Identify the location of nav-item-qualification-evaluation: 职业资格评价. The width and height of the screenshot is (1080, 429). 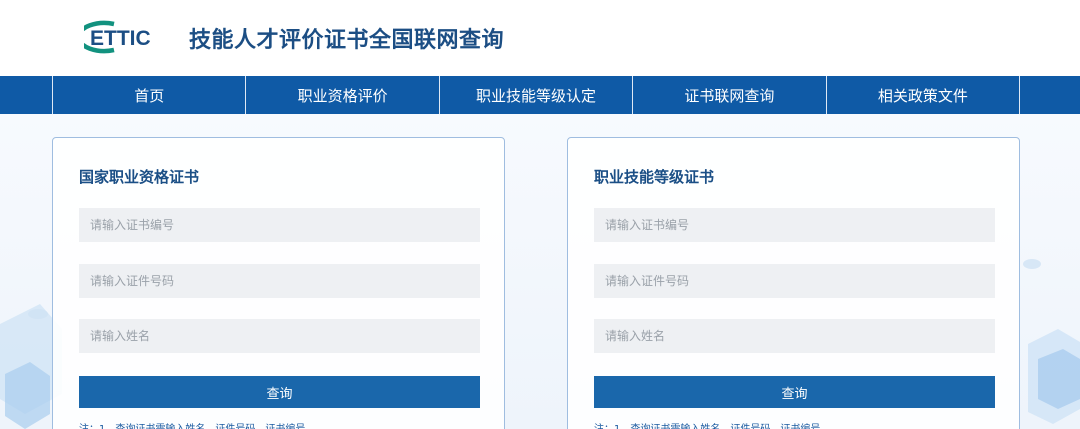
(343, 95).